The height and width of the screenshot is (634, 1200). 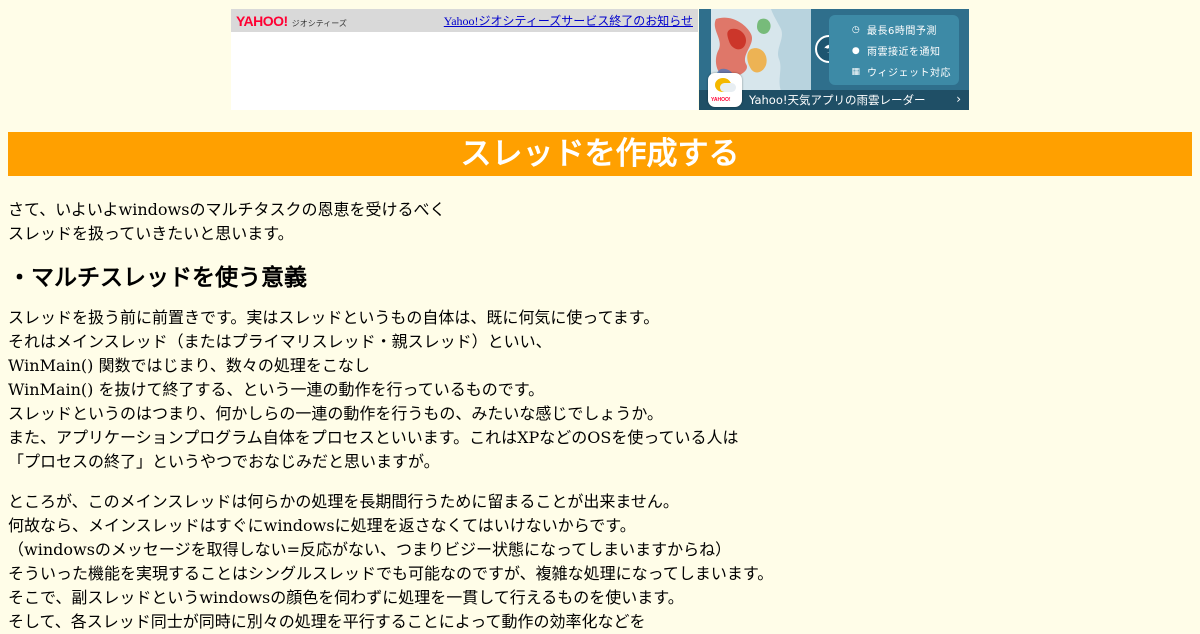 I want to click on feature-label: 雨雲接近を通知, so click(x=904, y=52).